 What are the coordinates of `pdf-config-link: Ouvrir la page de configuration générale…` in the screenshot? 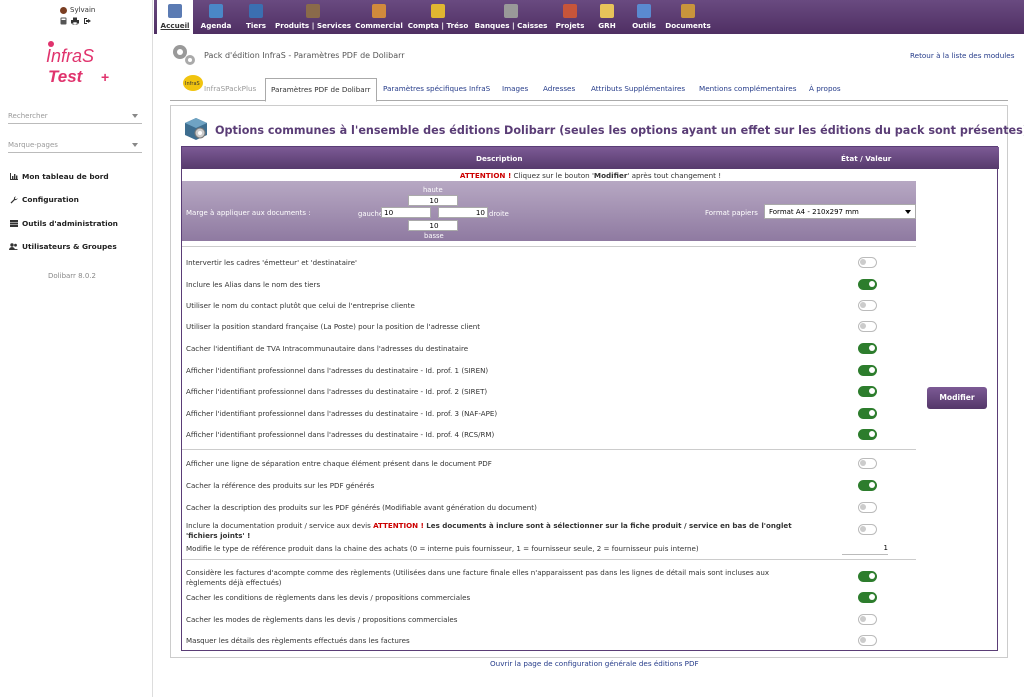 It's located at (594, 663).